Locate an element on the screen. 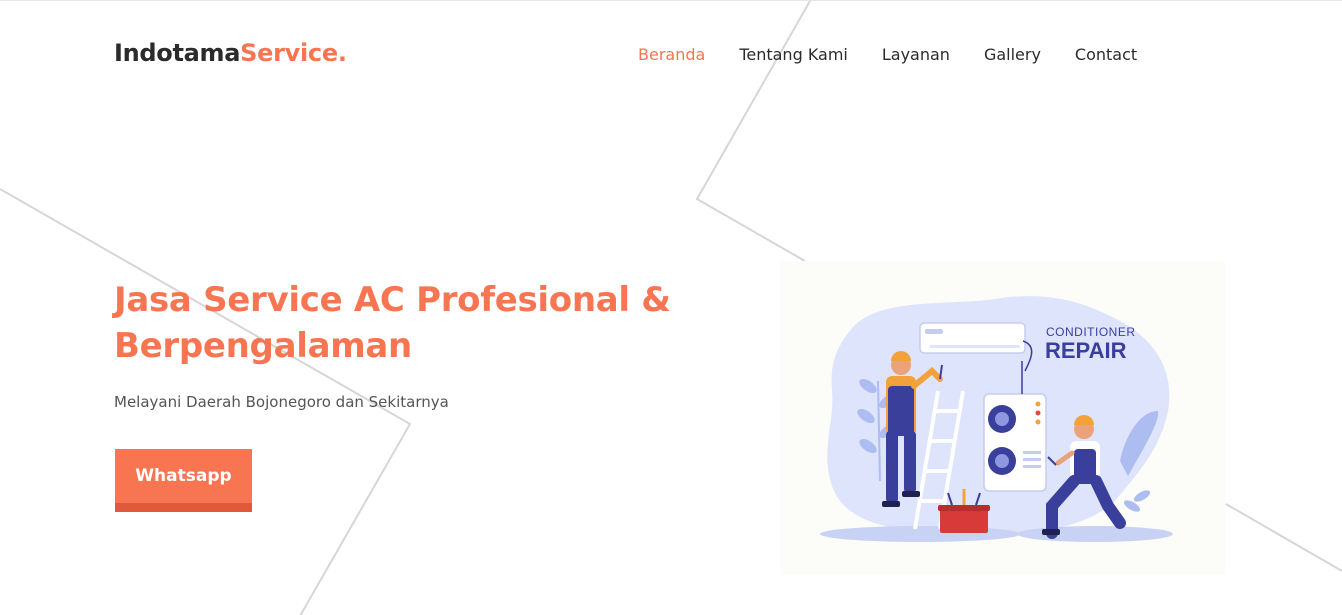 The image size is (1342, 615). ground-shadow-right is located at coordinates (1095, 534).